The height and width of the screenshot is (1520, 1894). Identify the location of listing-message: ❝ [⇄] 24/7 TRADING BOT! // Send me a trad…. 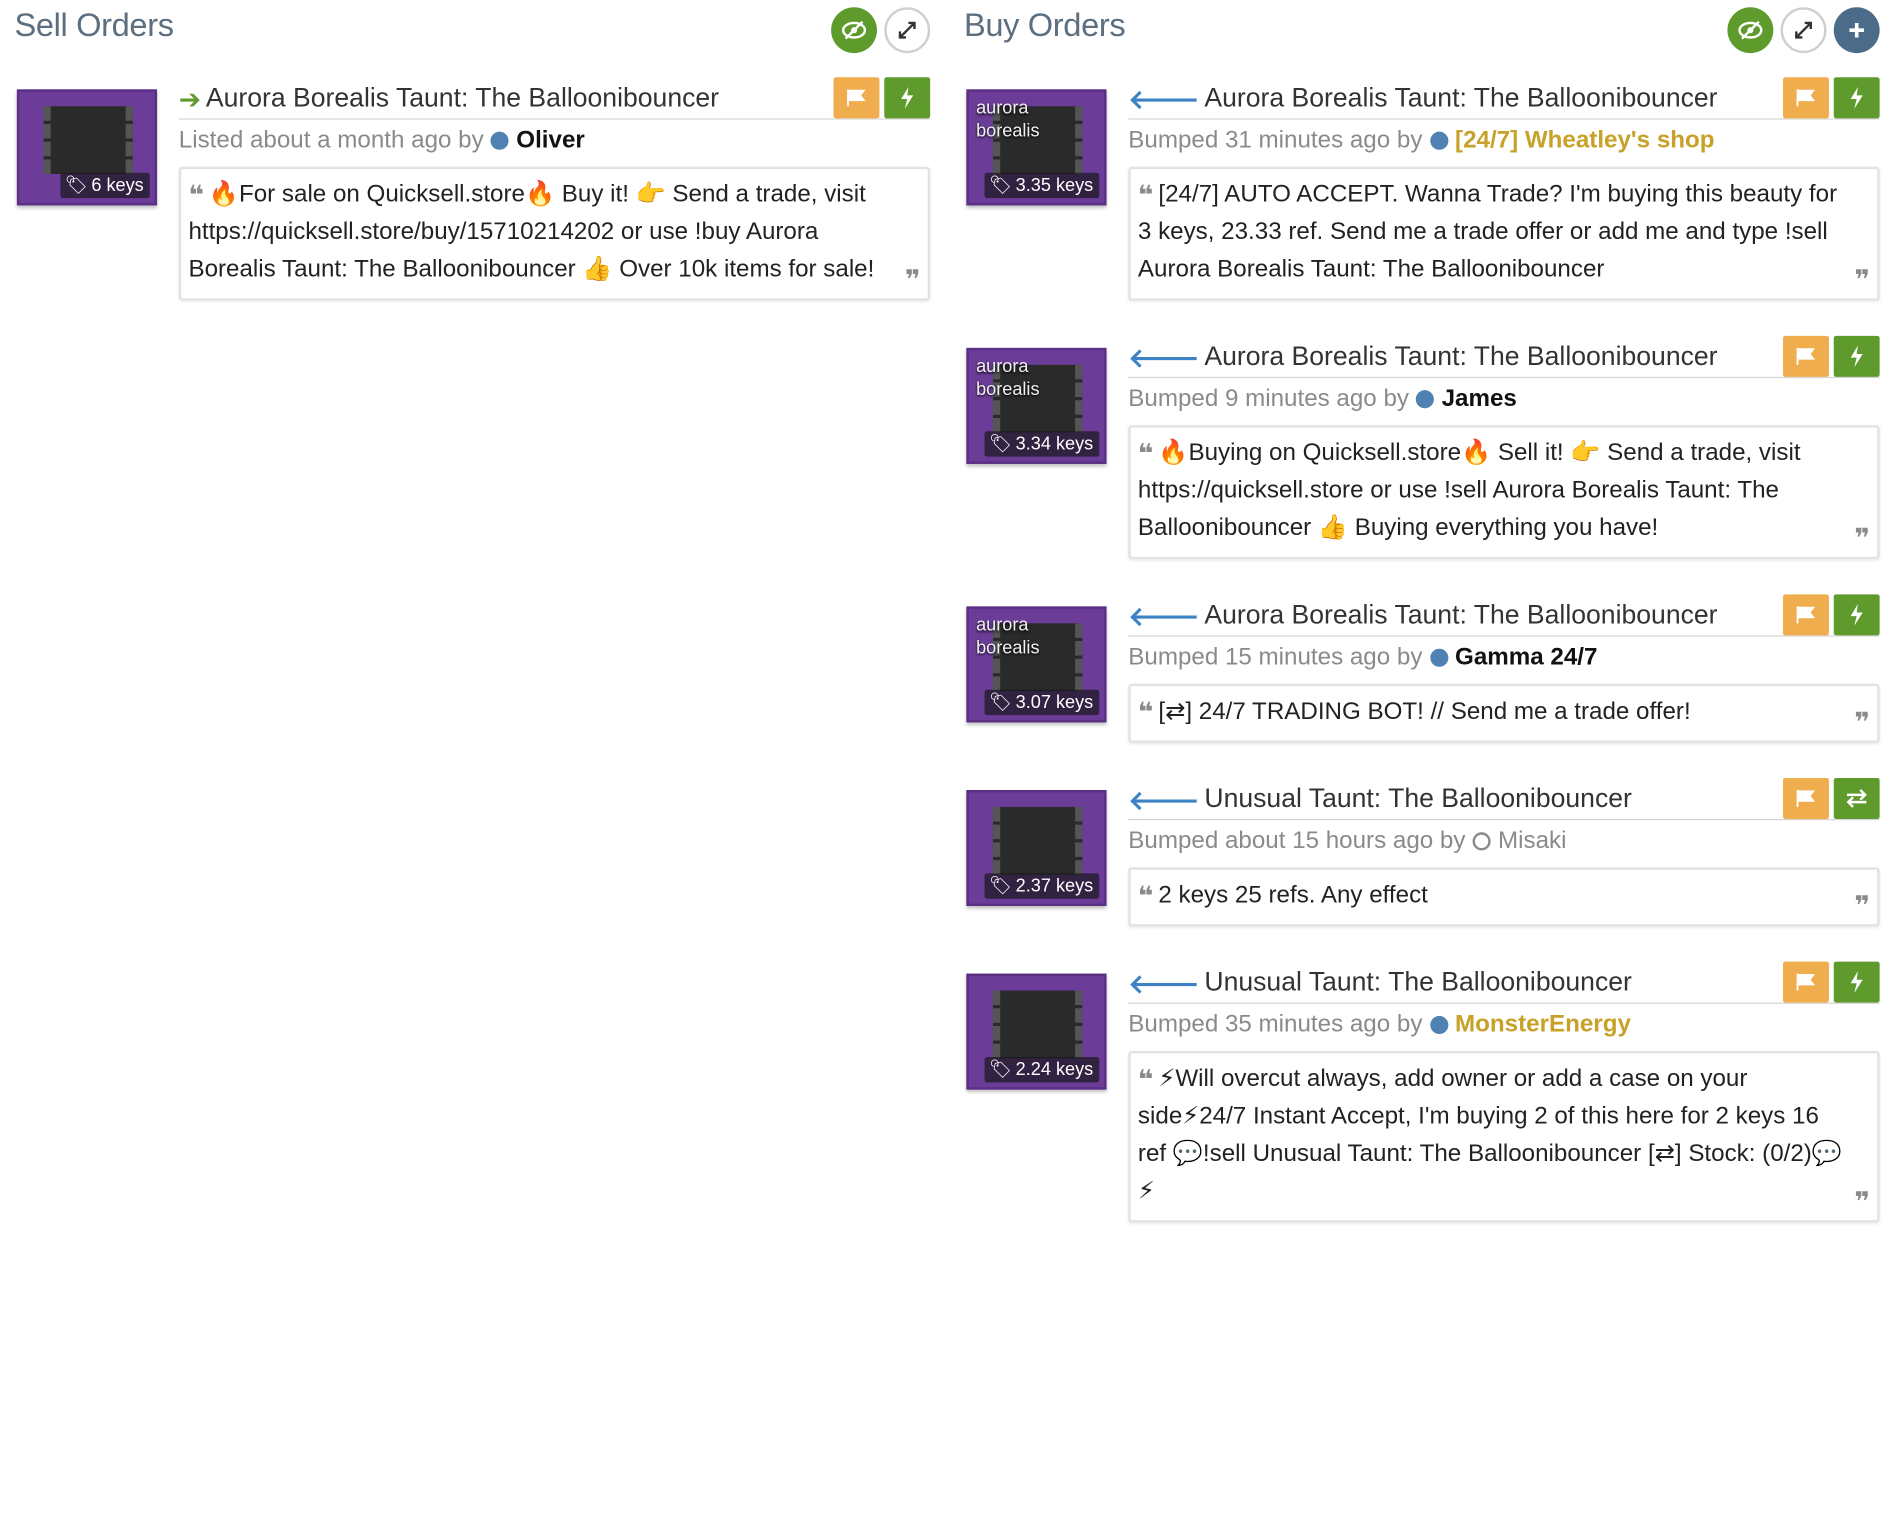
(1504, 713).